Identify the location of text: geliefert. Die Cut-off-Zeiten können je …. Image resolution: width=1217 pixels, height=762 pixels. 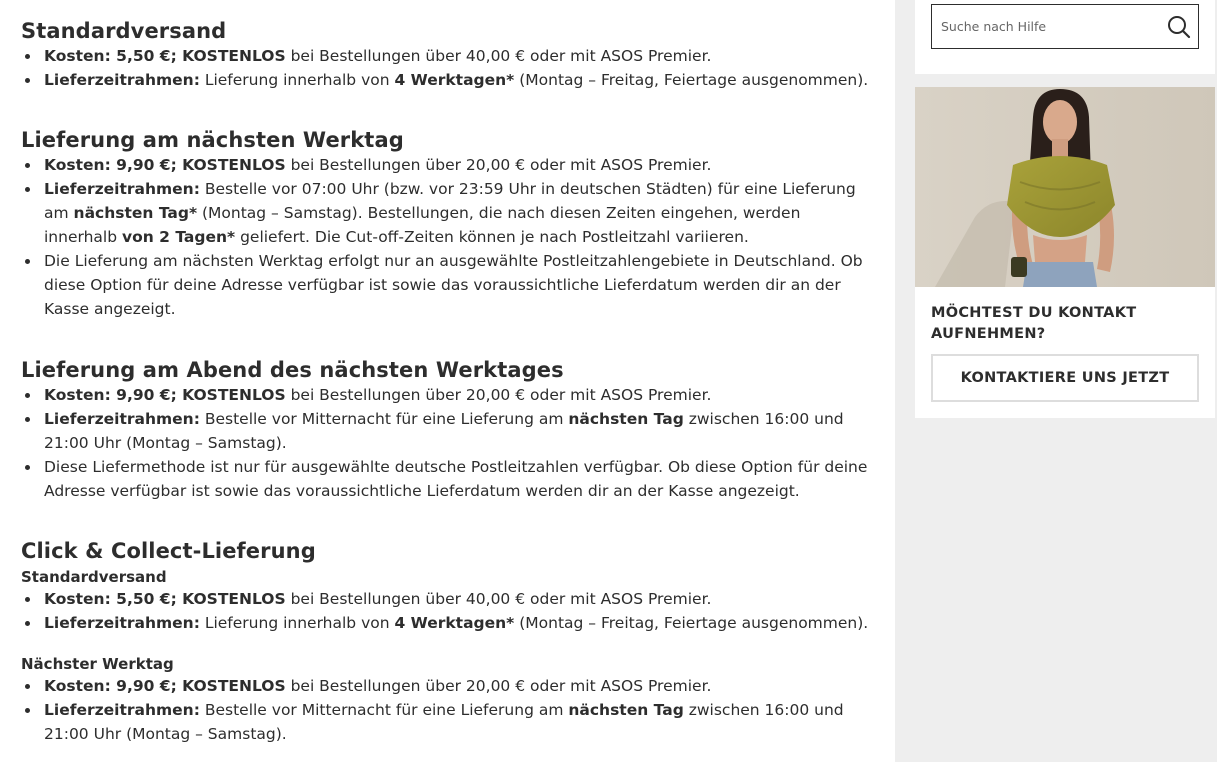
(492, 237).